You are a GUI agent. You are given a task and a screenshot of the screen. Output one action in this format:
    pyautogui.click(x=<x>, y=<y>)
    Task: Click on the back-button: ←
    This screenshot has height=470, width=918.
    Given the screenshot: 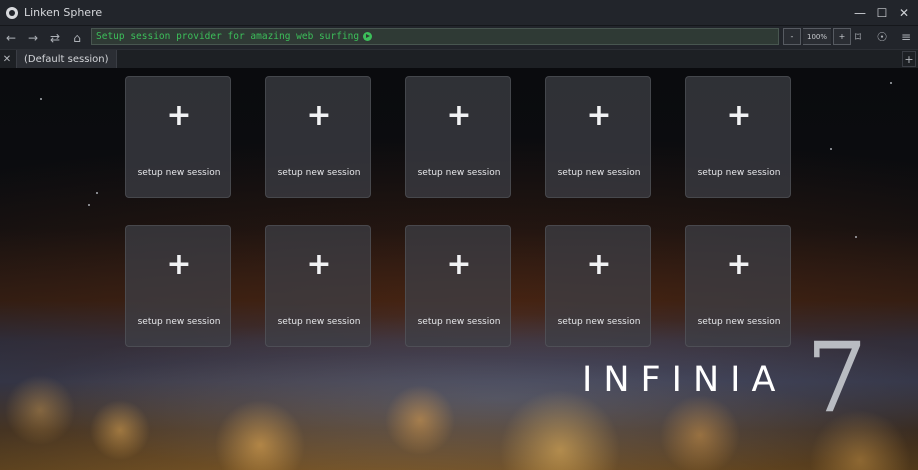 What is the action you would take?
    pyautogui.click(x=11, y=37)
    